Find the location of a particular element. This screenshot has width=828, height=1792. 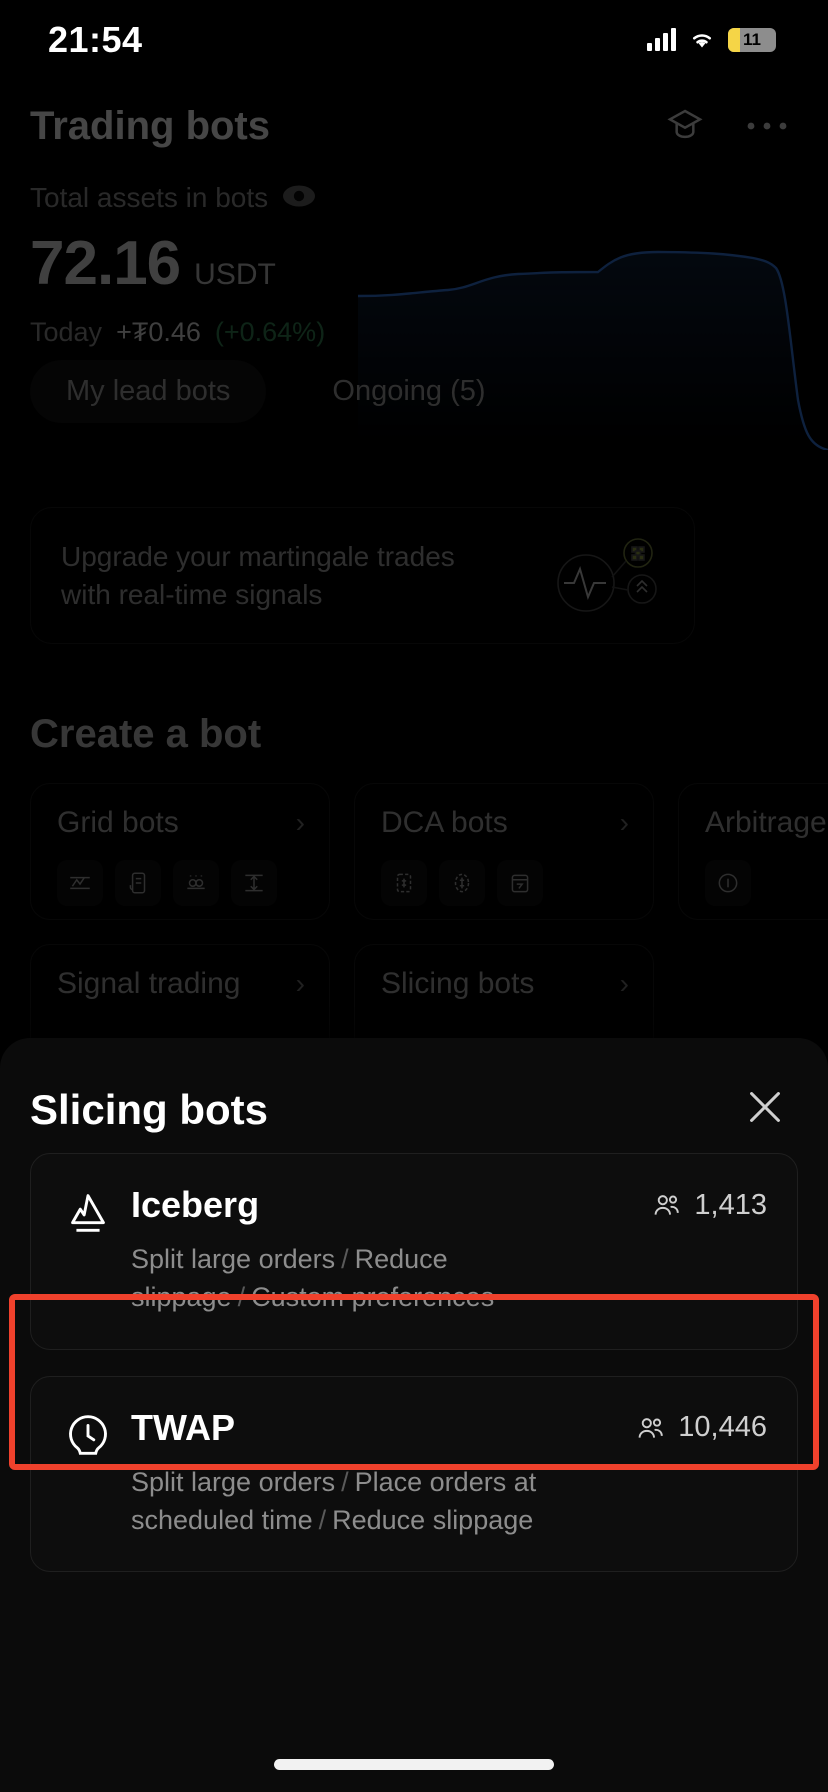

assets-label: Total assets in bots is located at coordinates (149, 197).